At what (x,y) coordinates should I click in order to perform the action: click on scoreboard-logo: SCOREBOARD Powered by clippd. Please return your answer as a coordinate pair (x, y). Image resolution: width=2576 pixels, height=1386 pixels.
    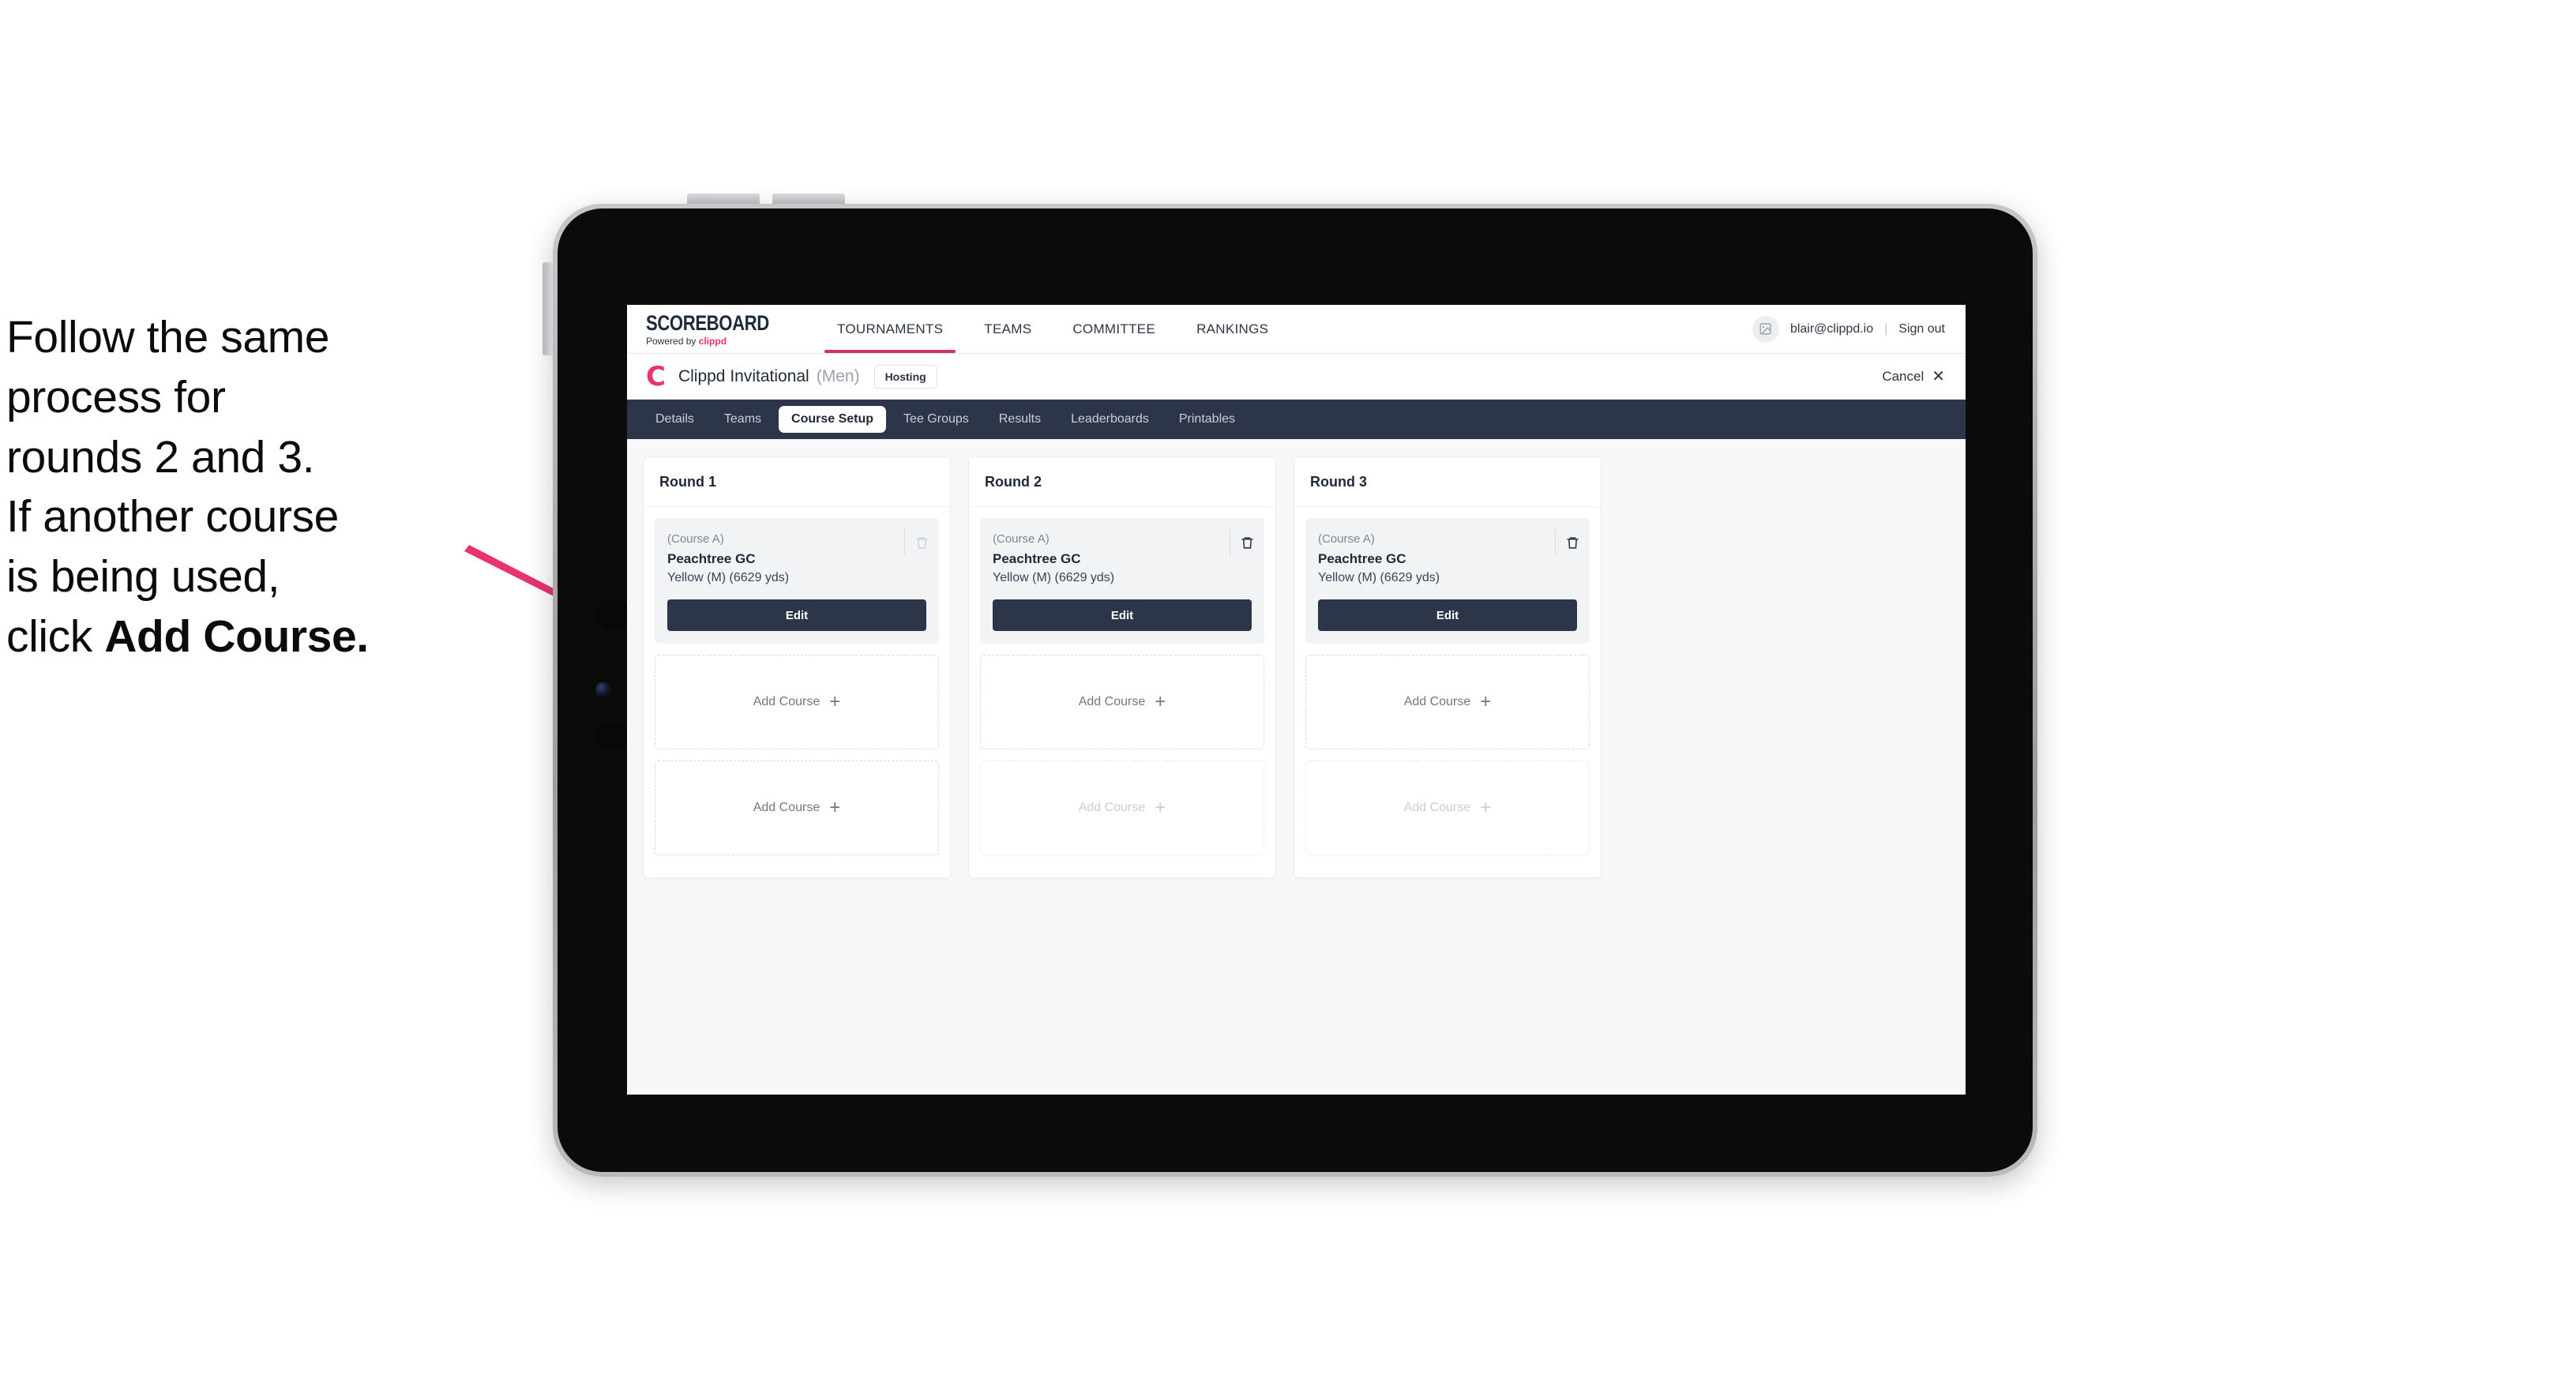
    Looking at the image, I should click on (731, 328).